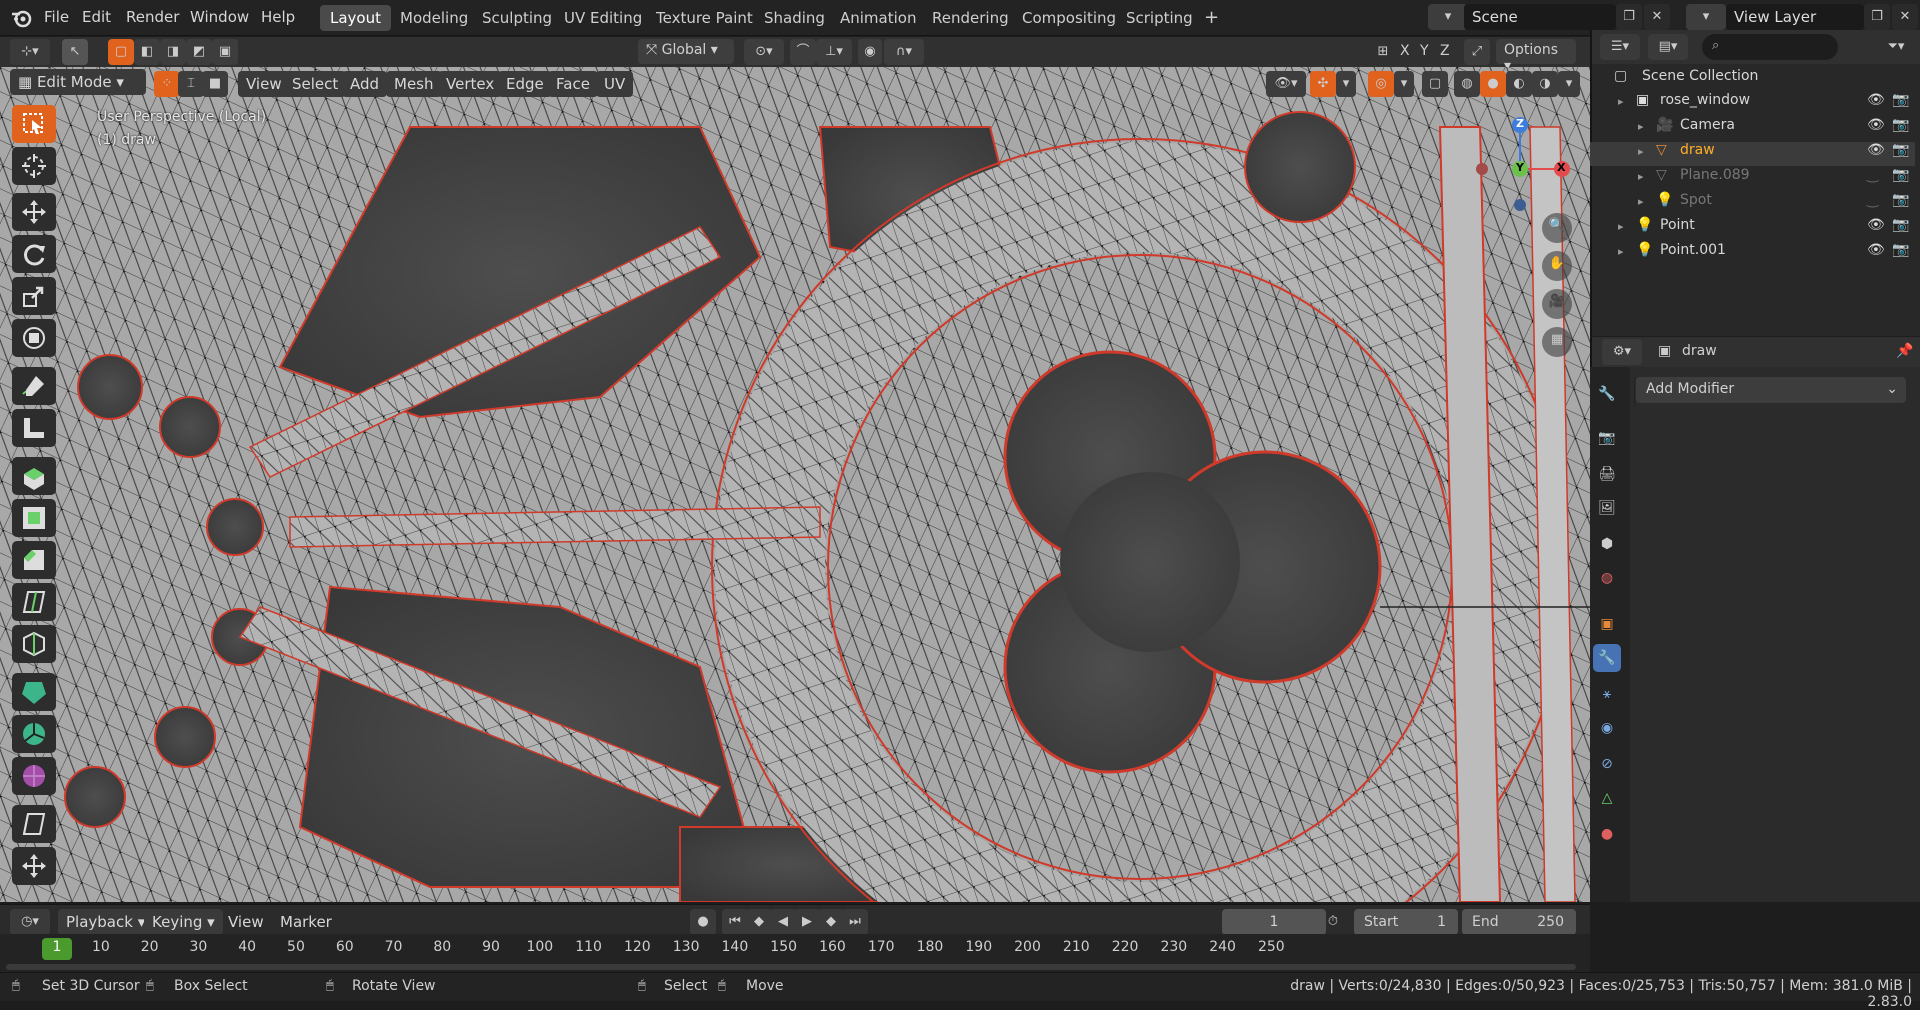 Image resolution: width=1920 pixels, height=1010 pixels. Describe the element at coordinates (1752, 104) in the screenshot. I see `outliner-item: ▸ ▣ rose_window 👁 📷` at that location.